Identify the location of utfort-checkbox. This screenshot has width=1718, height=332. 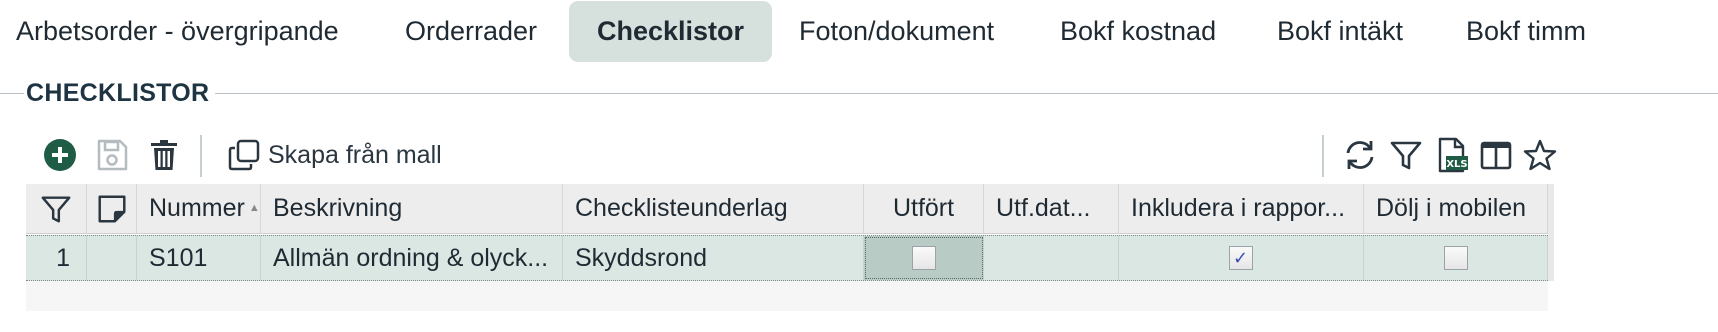
(923, 257).